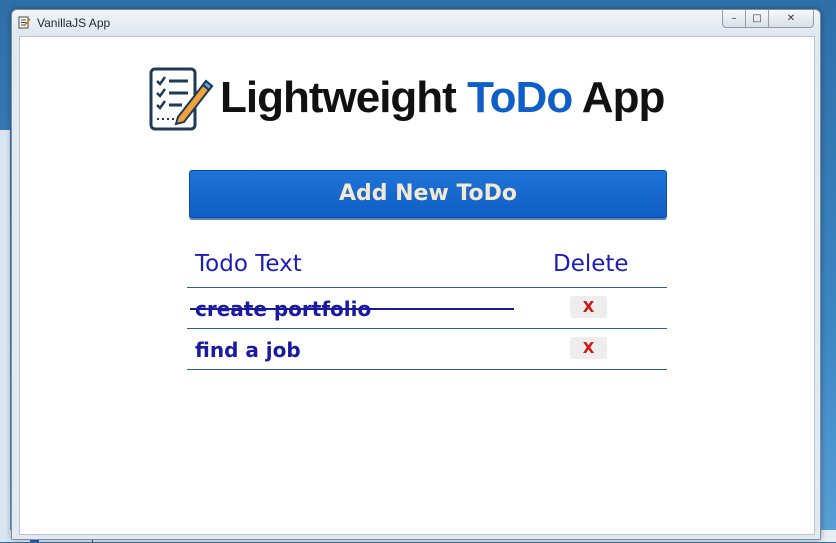  What do you see at coordinates (591, 264) in the screenshot?
I see `column-header-delete: Delete` at bounding box center [591, 264].